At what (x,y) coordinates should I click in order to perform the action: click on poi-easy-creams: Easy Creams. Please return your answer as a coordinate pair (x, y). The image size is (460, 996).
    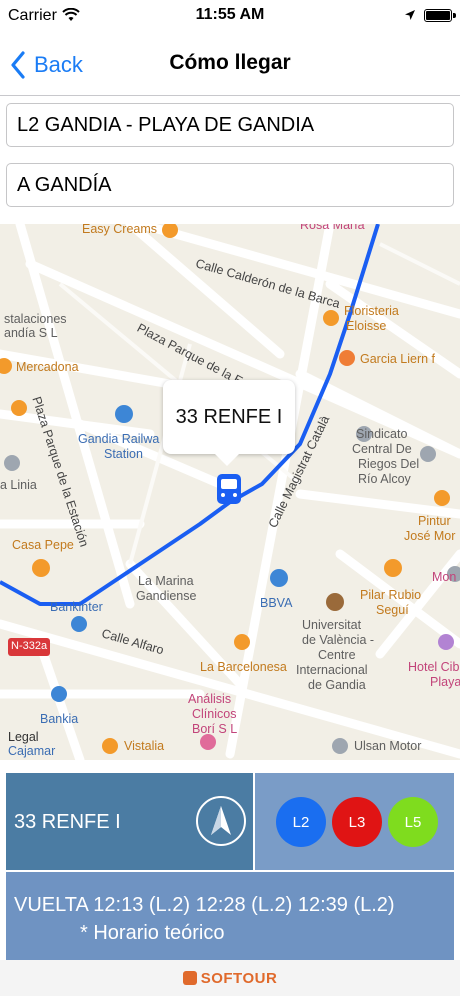
    Looking at the image, I should click on (120, 230).